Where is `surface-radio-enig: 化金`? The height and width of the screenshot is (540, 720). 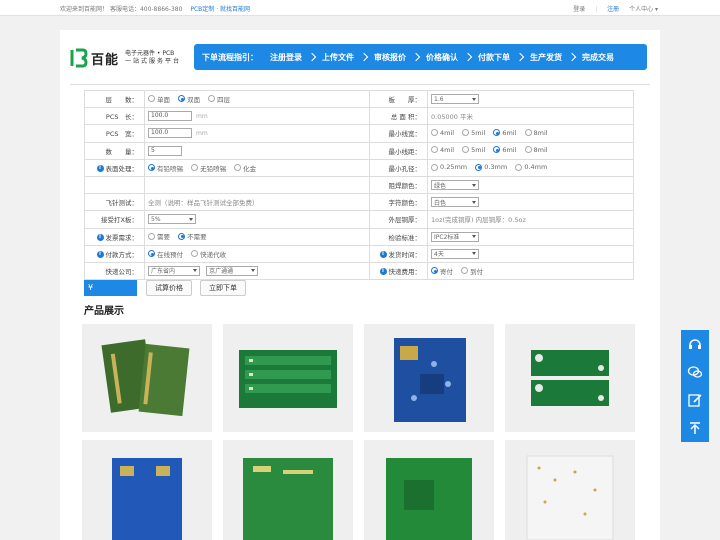
surface-radio-enig: 化金 is located at coordinates (245, 168).